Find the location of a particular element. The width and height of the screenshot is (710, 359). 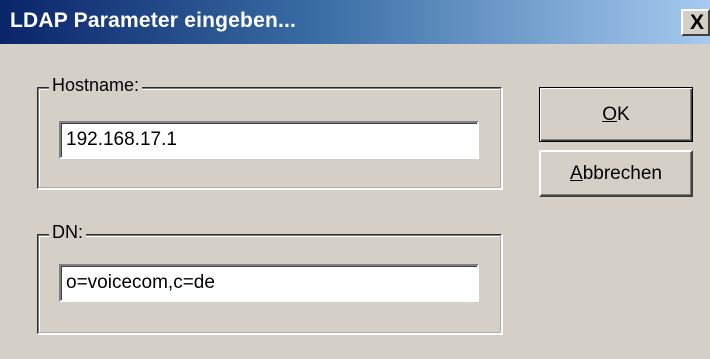

close-icon: X is located at coordinates (697, 22).